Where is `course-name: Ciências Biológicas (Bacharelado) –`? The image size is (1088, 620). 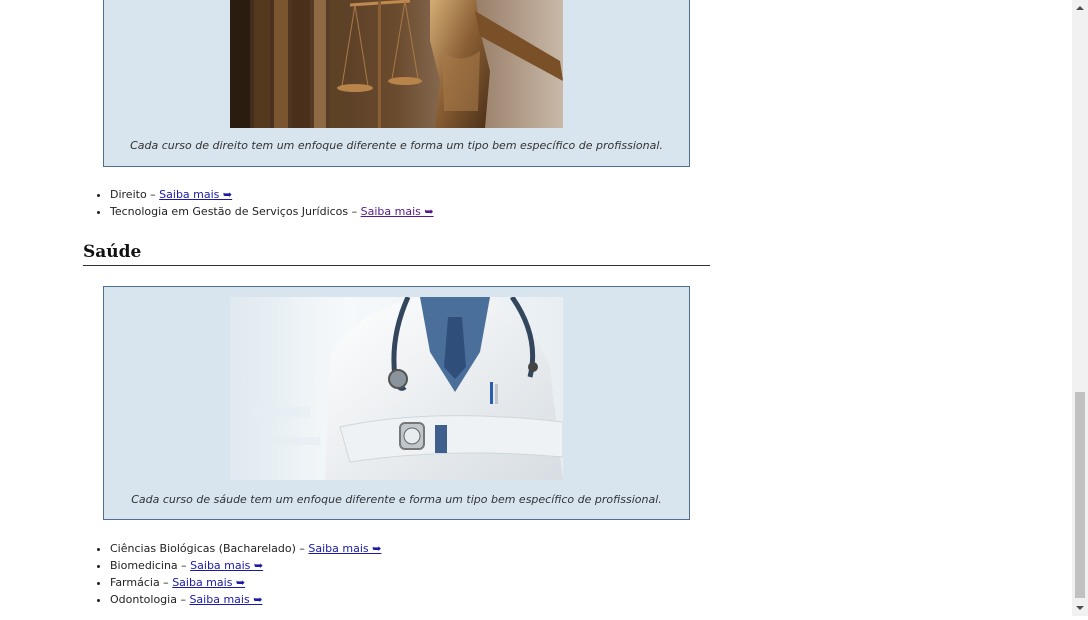
course-name: Ciências Biológicas (Bacharelado) – is located at coordinates (209, 548).